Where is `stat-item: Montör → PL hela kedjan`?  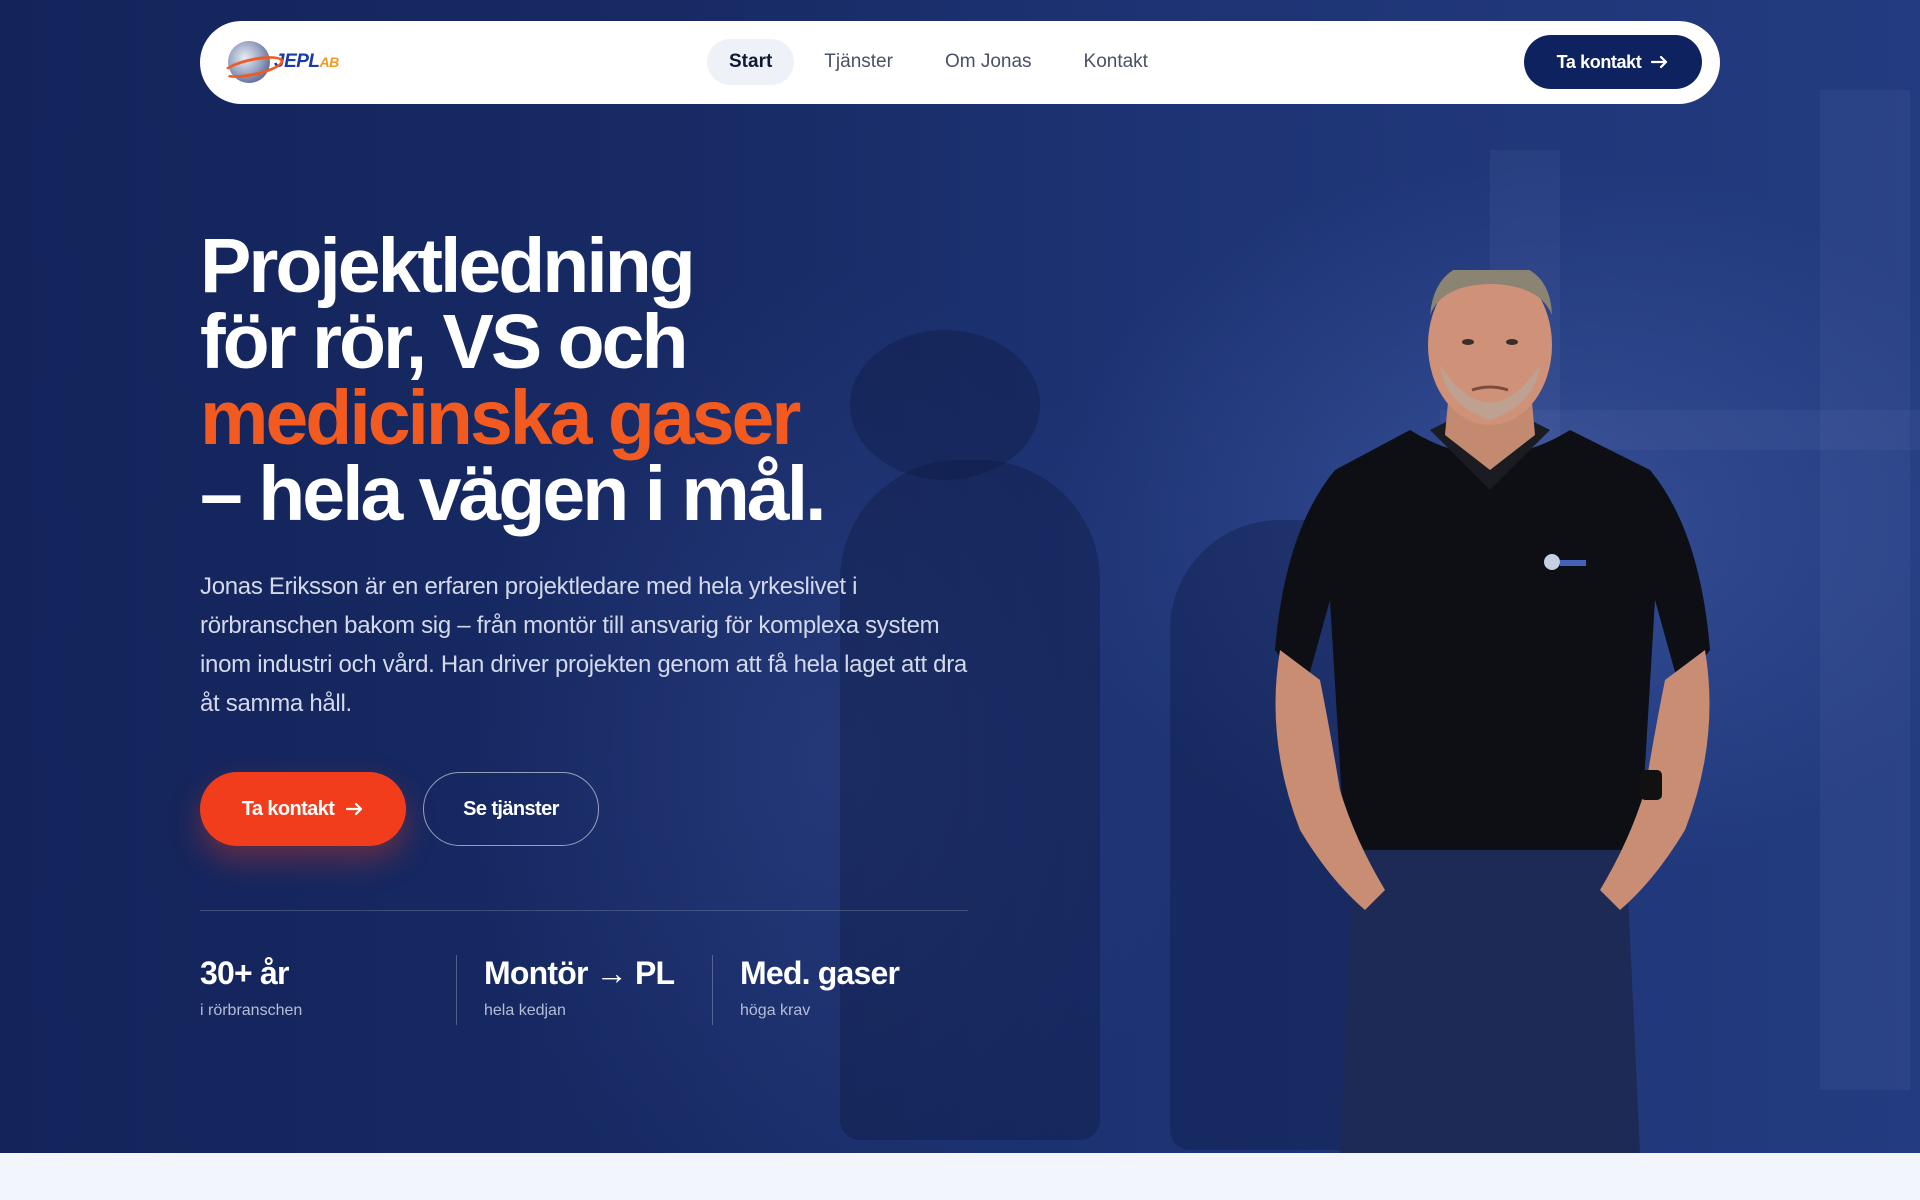
stat-item: Montör → PL hela kedjan is located at coordinates (579, 987).